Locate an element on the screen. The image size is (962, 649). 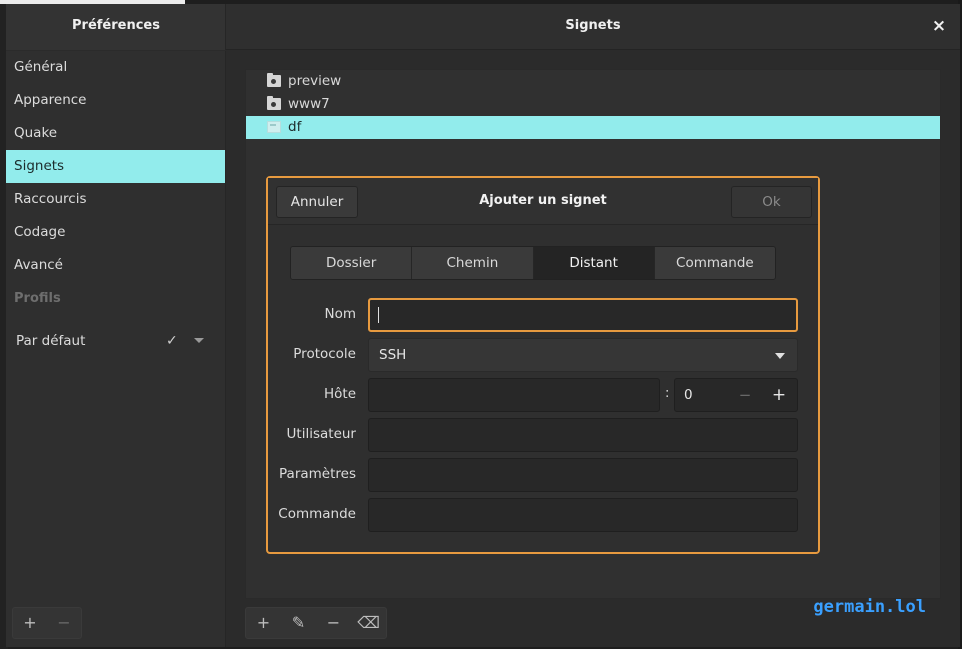
close-button: × is located at coordinates (939, 26).